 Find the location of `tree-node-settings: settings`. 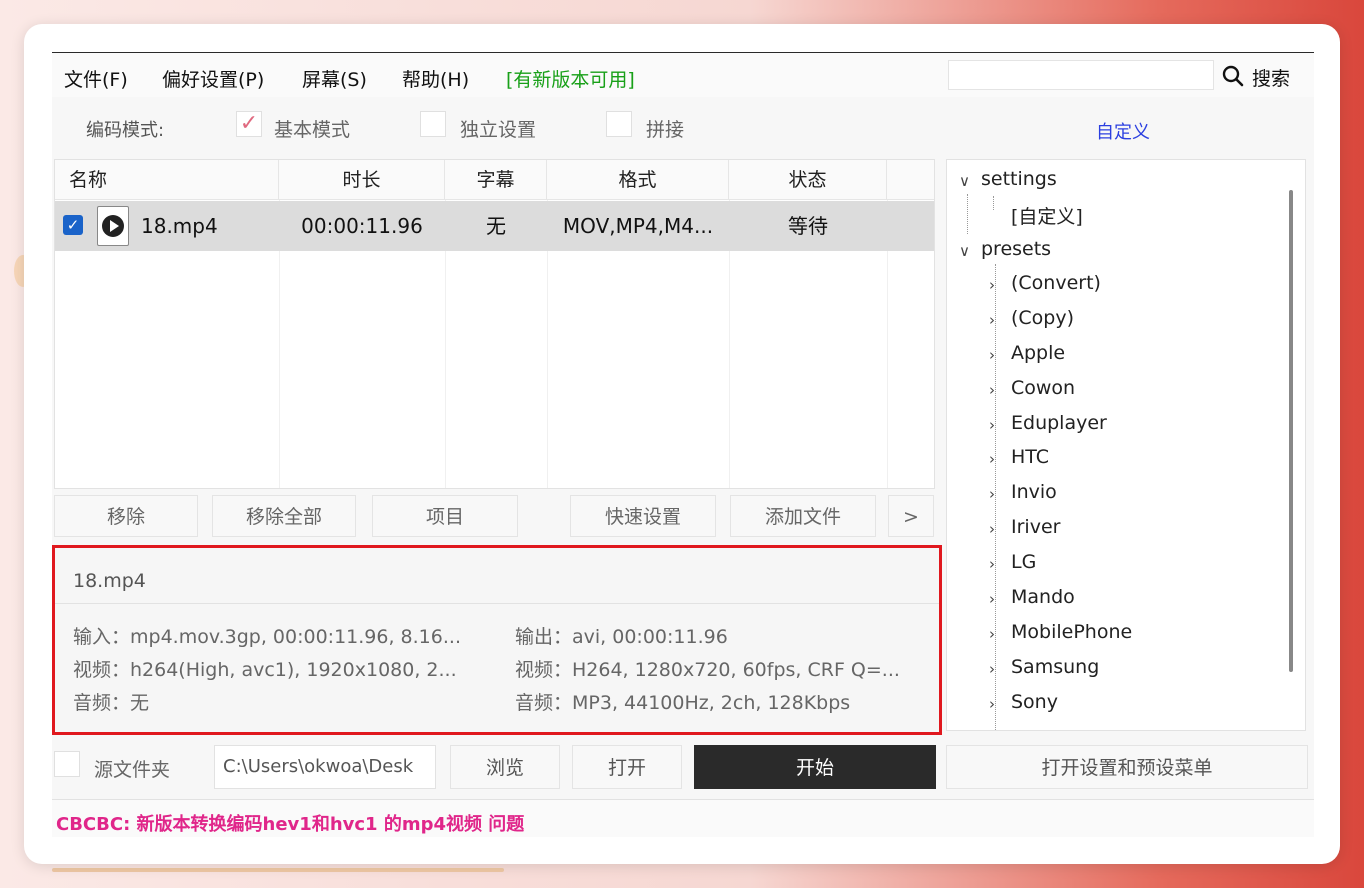

tree-node-settings: settings is located at coordinates (1019, 179).